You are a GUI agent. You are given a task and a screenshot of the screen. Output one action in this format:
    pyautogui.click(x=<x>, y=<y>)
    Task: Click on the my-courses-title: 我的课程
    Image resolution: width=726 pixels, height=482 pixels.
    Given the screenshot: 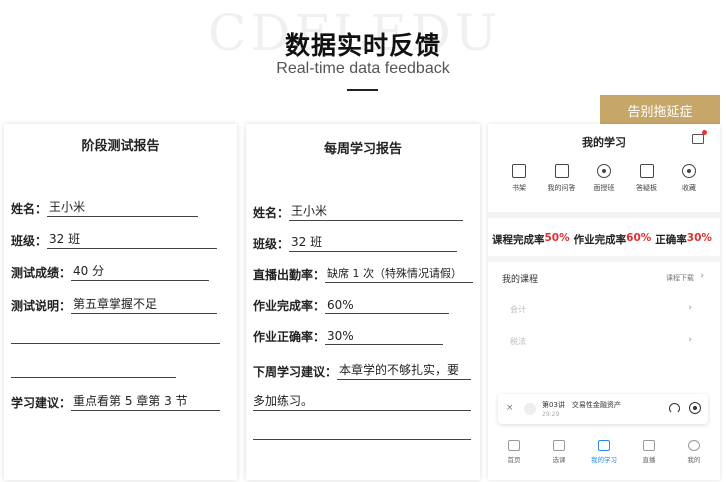 What is the action you would take?
    pyautogui.click(x=520, y=280)
    